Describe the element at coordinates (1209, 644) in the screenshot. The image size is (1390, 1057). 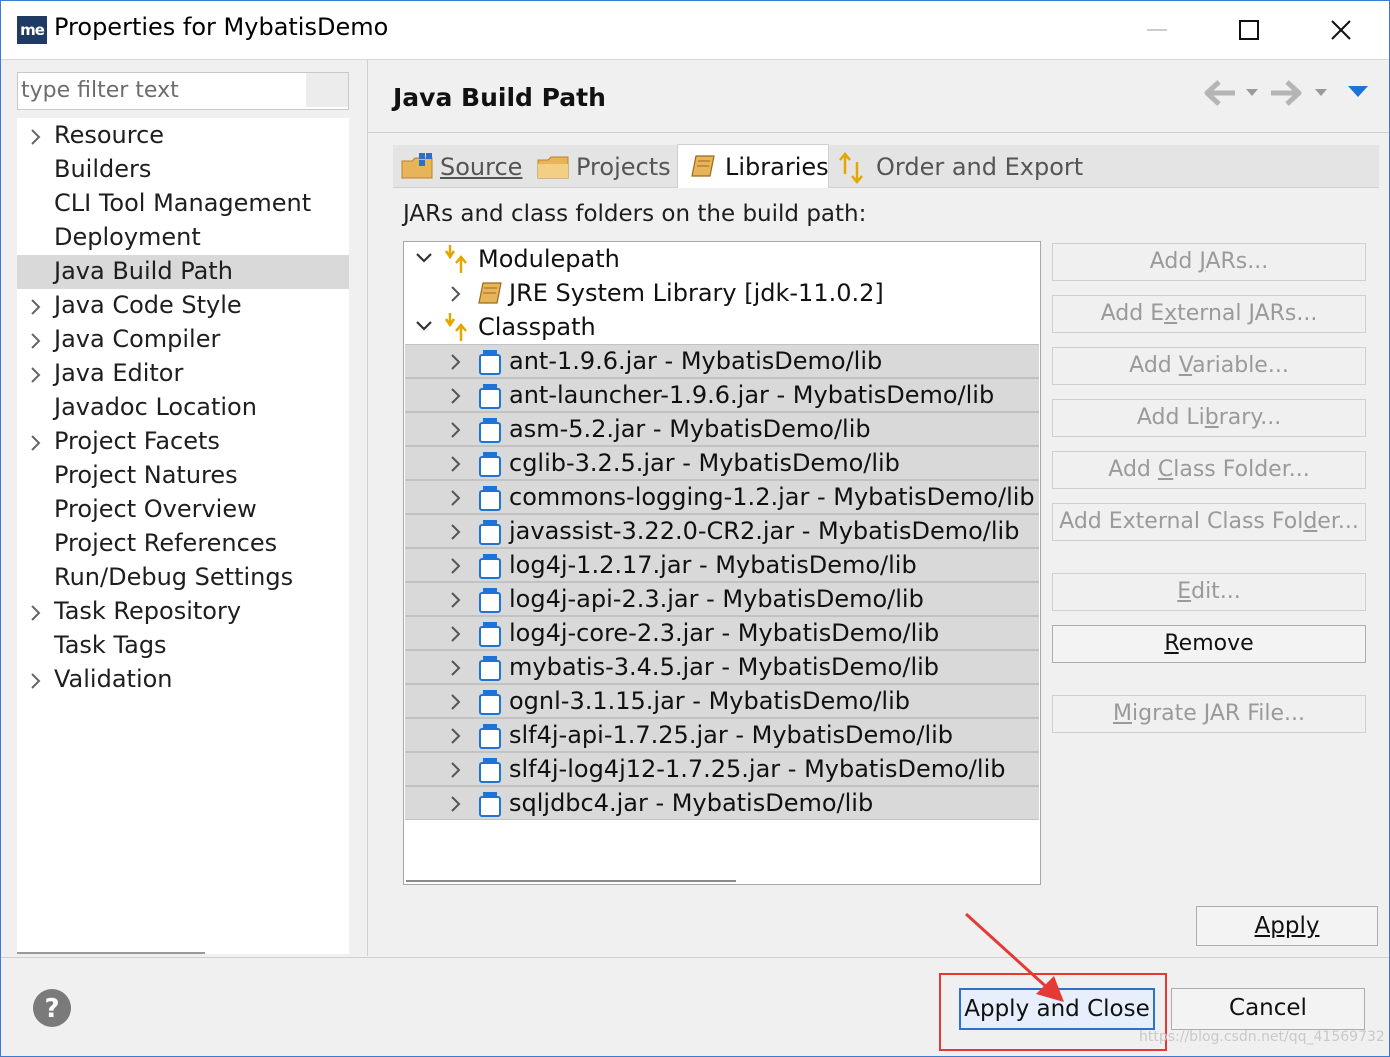
I see `remove-button: Remove` at that location.